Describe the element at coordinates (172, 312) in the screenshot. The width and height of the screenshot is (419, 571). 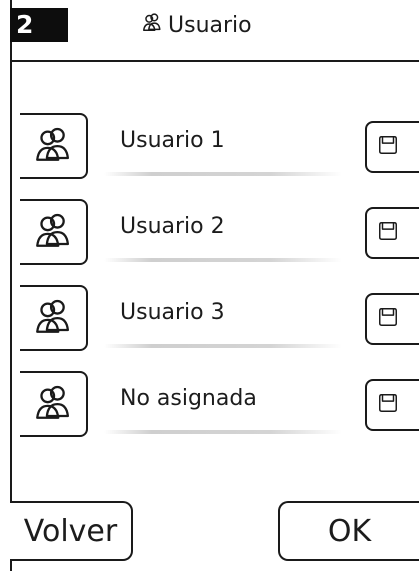
I see `user-name-label: Usuario 3` at that location.